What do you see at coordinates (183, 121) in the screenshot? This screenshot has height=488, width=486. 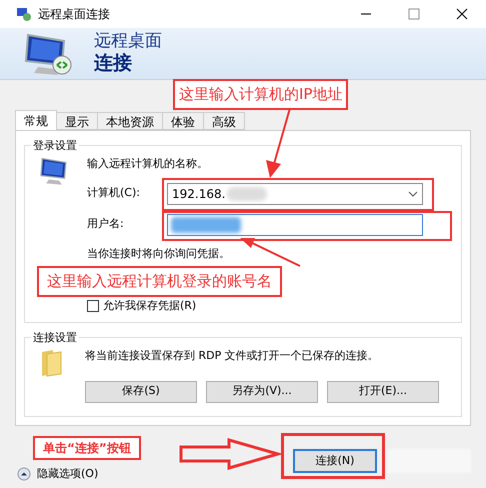 I see `tab: 体验` at bounding box center [183, 121].